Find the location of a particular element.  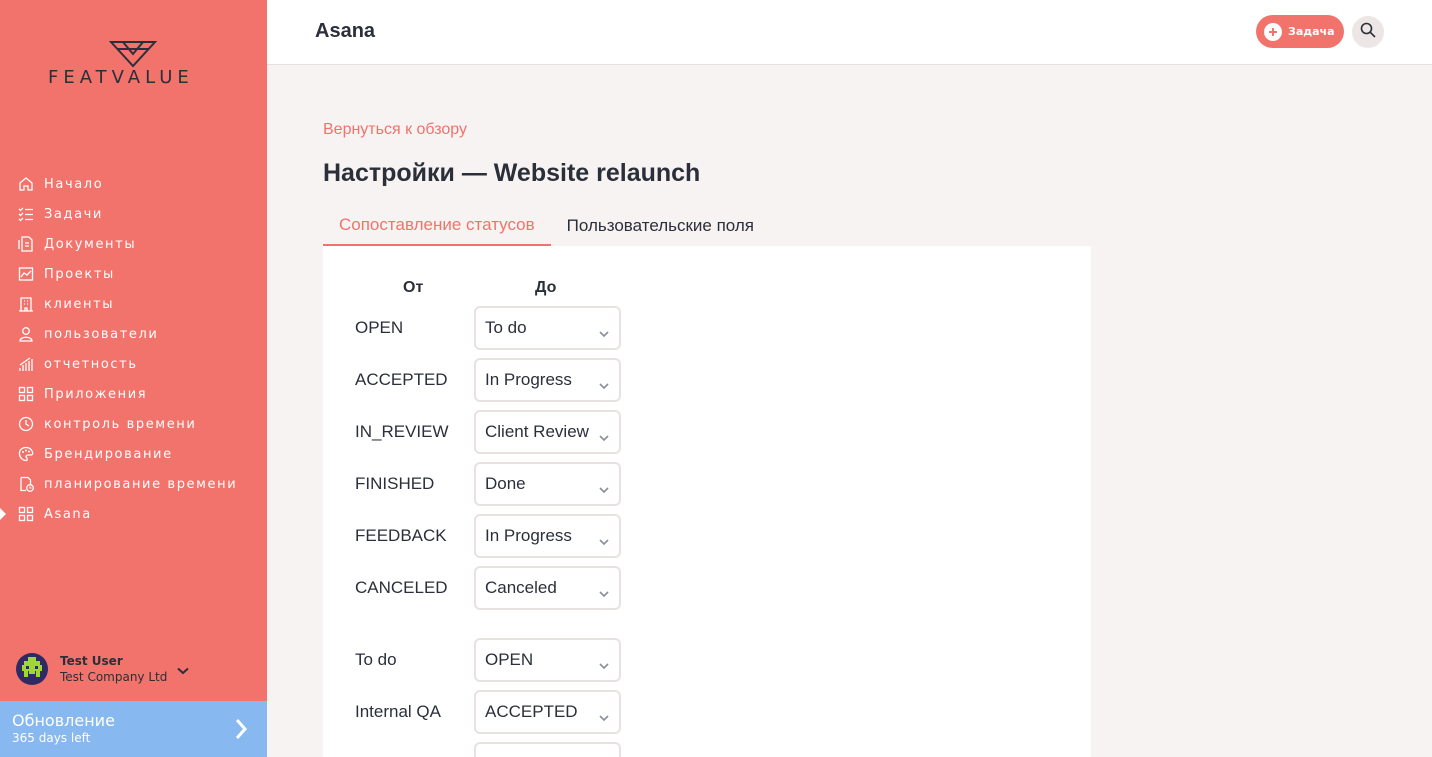

mapping-from-label: OPEN is located at coordinates (379, 327).